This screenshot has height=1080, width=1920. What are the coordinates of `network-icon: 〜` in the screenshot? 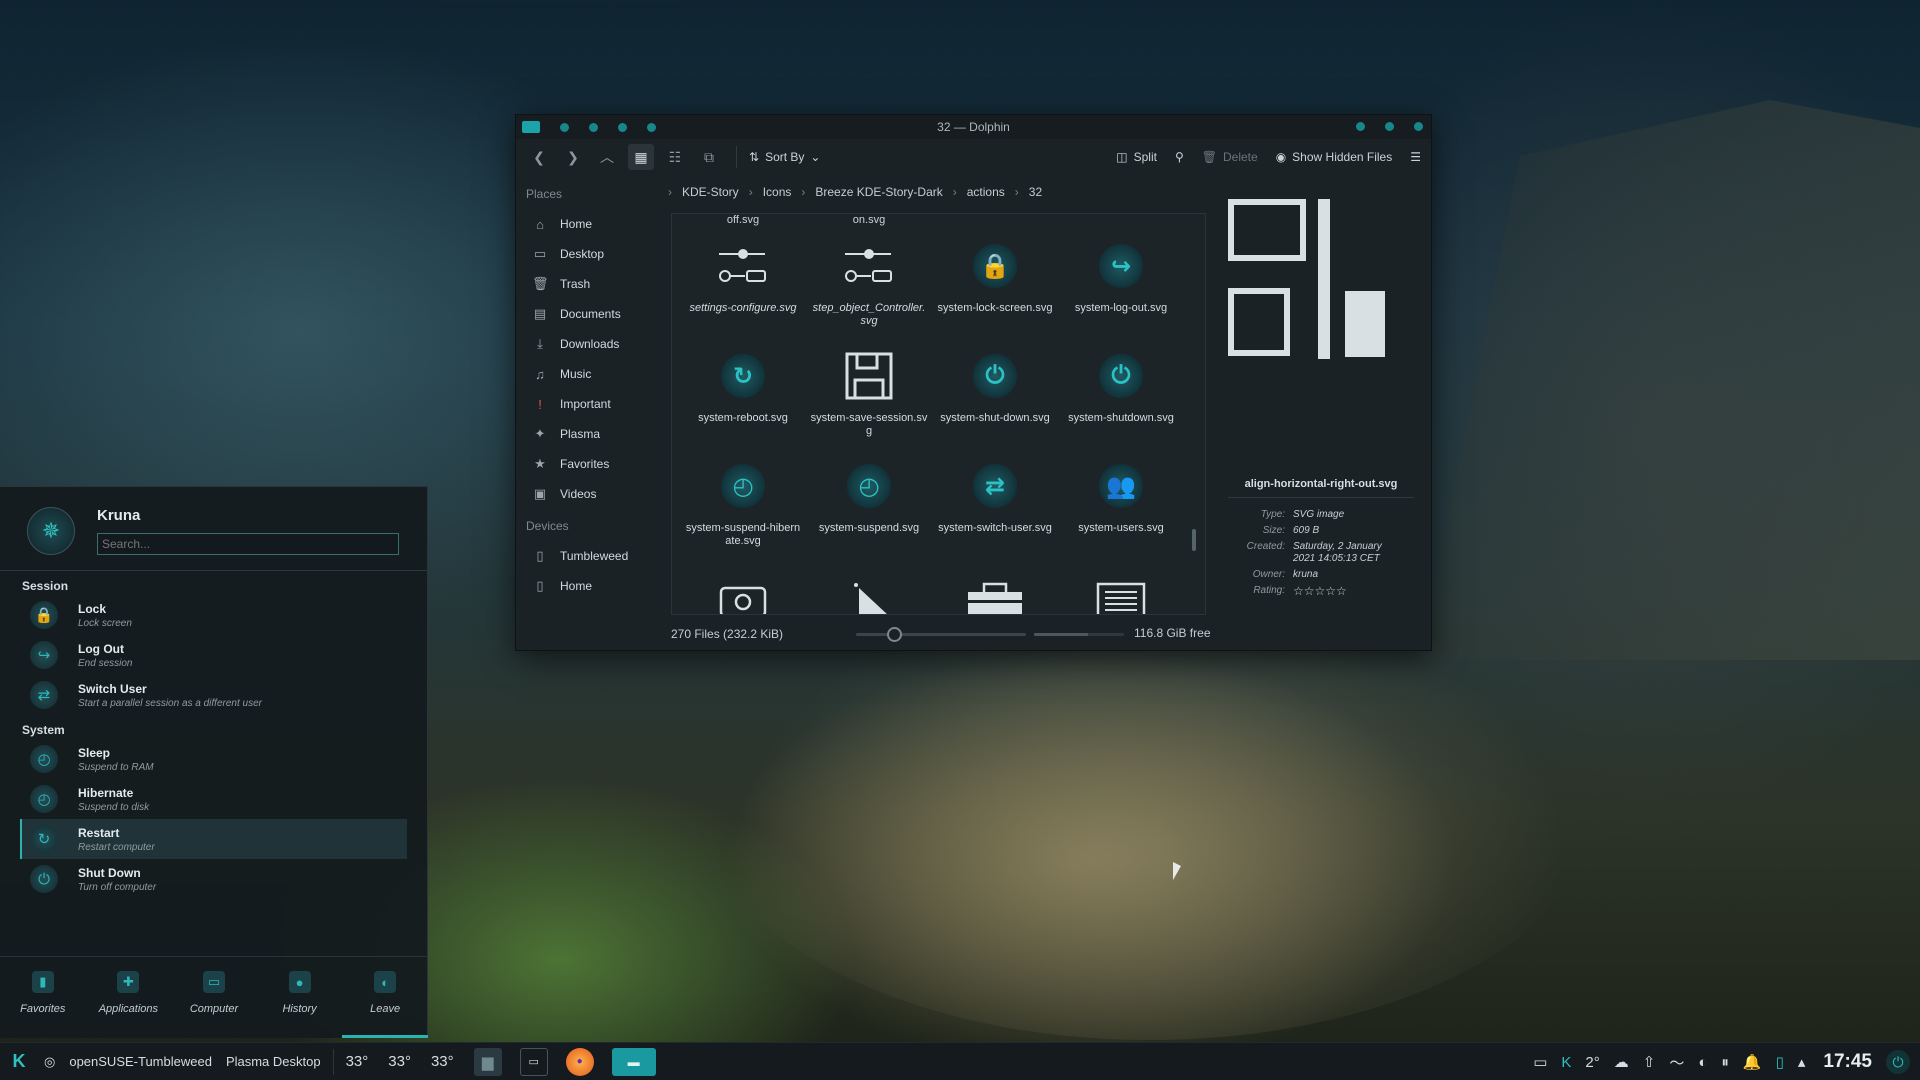 It's located at (1676, 1062).